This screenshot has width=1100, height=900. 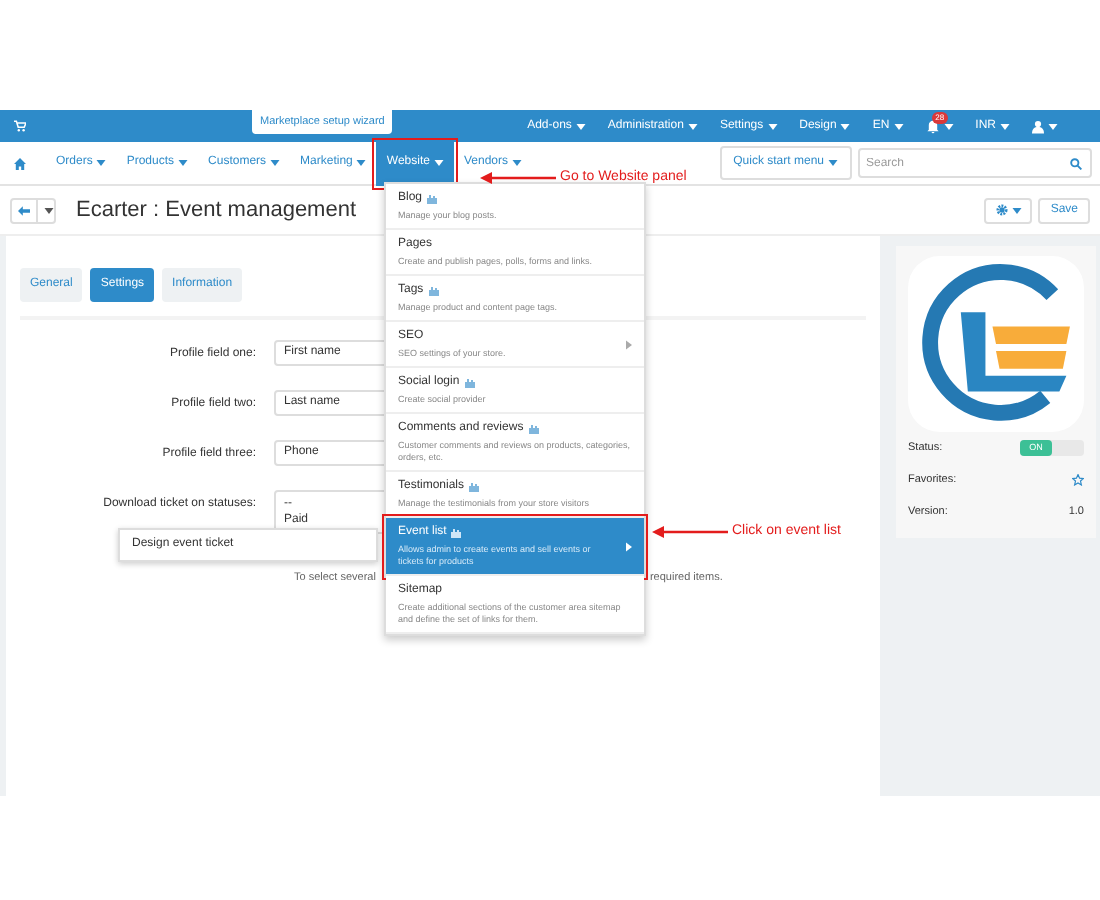 What do you see at coordinates (20, 126) in the screenshot?
I see `cart-icon` at bounding box center [20, 126].